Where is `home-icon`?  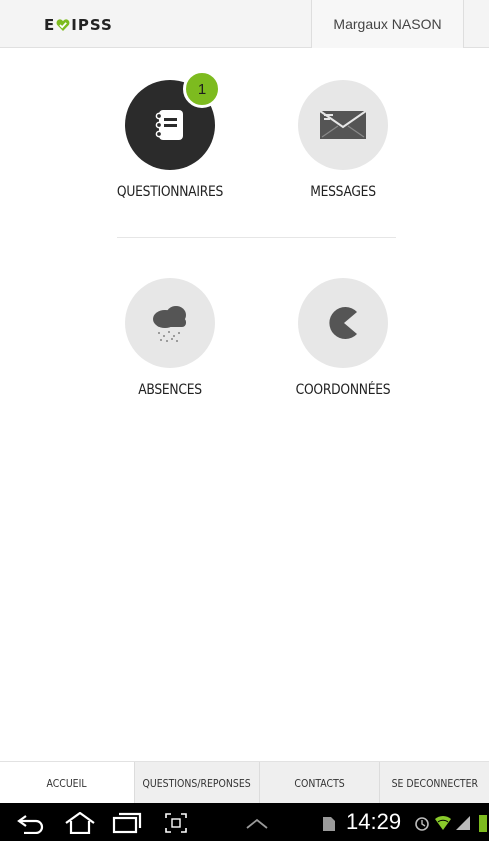 home-icon is located at coordinates (80, 823).